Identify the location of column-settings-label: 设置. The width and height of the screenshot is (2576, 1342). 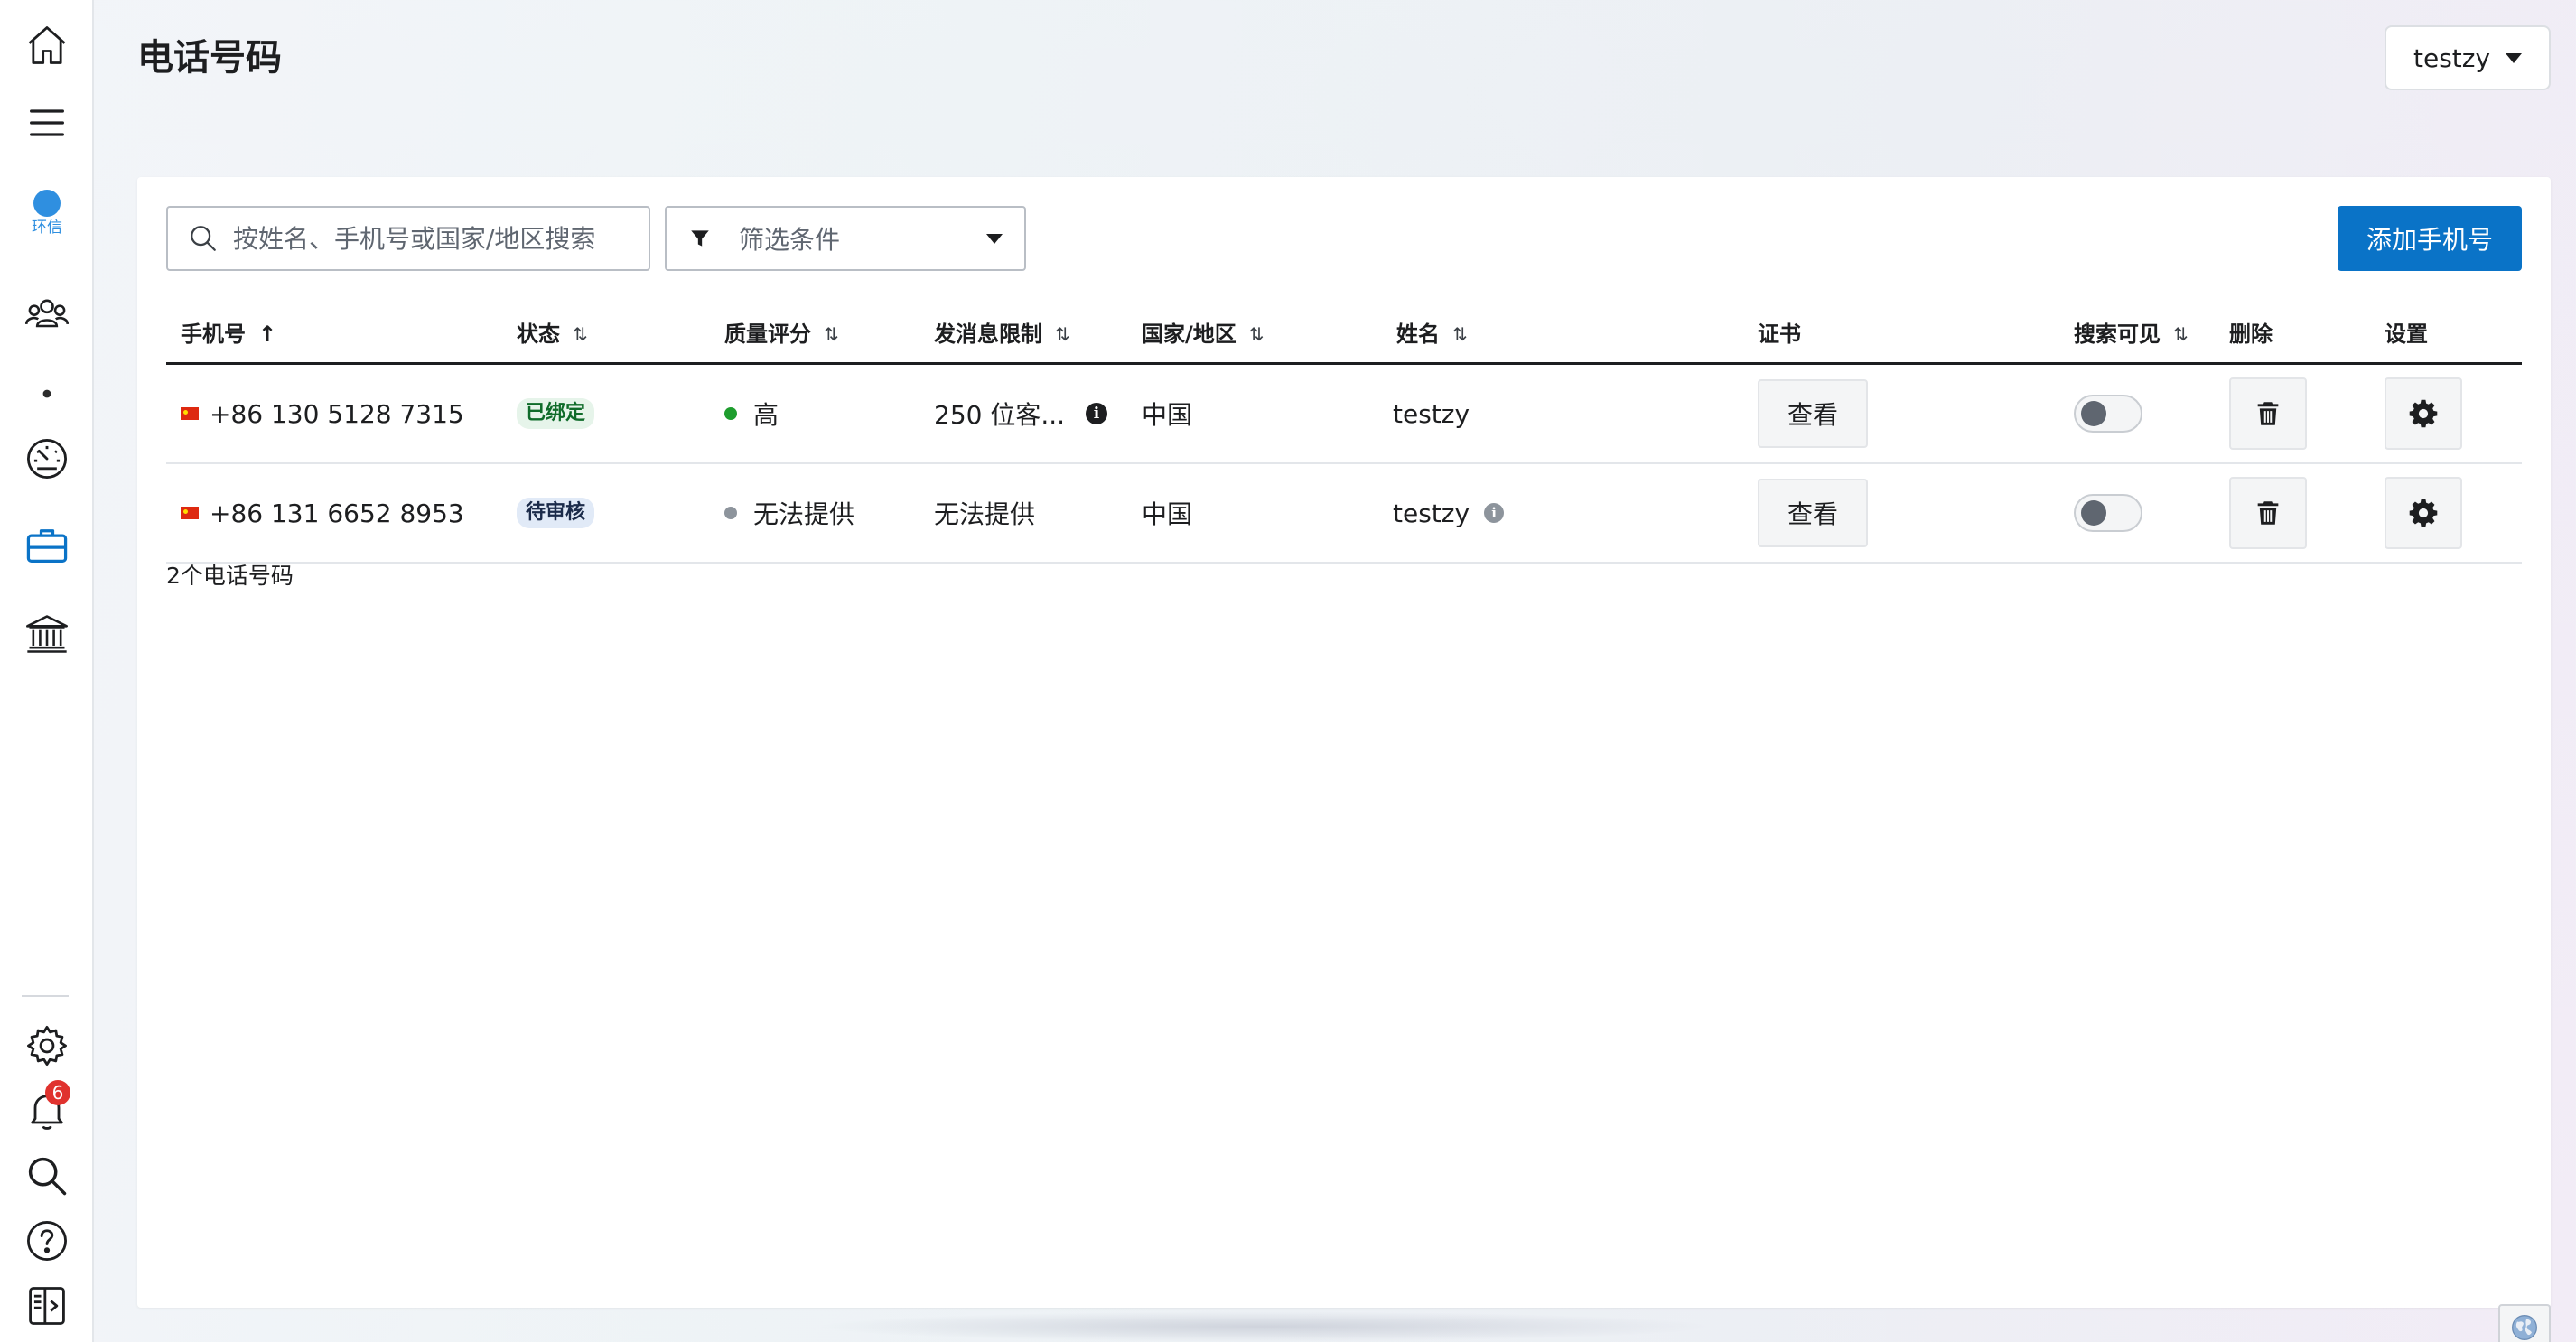
(2406, 334).